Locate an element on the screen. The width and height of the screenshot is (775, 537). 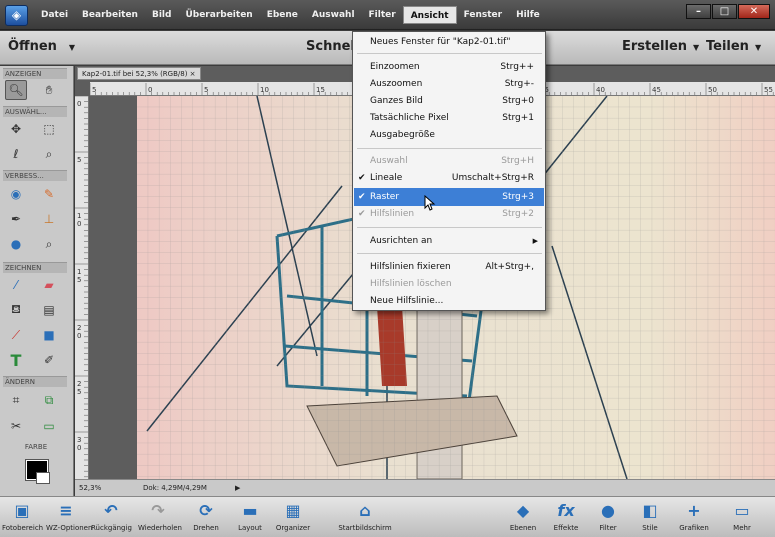
more-button: ▭ Mehr is located at coordinates (742, 518).